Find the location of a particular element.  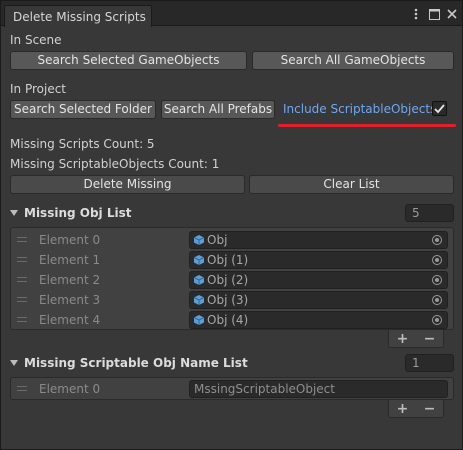

in-scene-heading: In Scene is located at coordinates (36, 40).